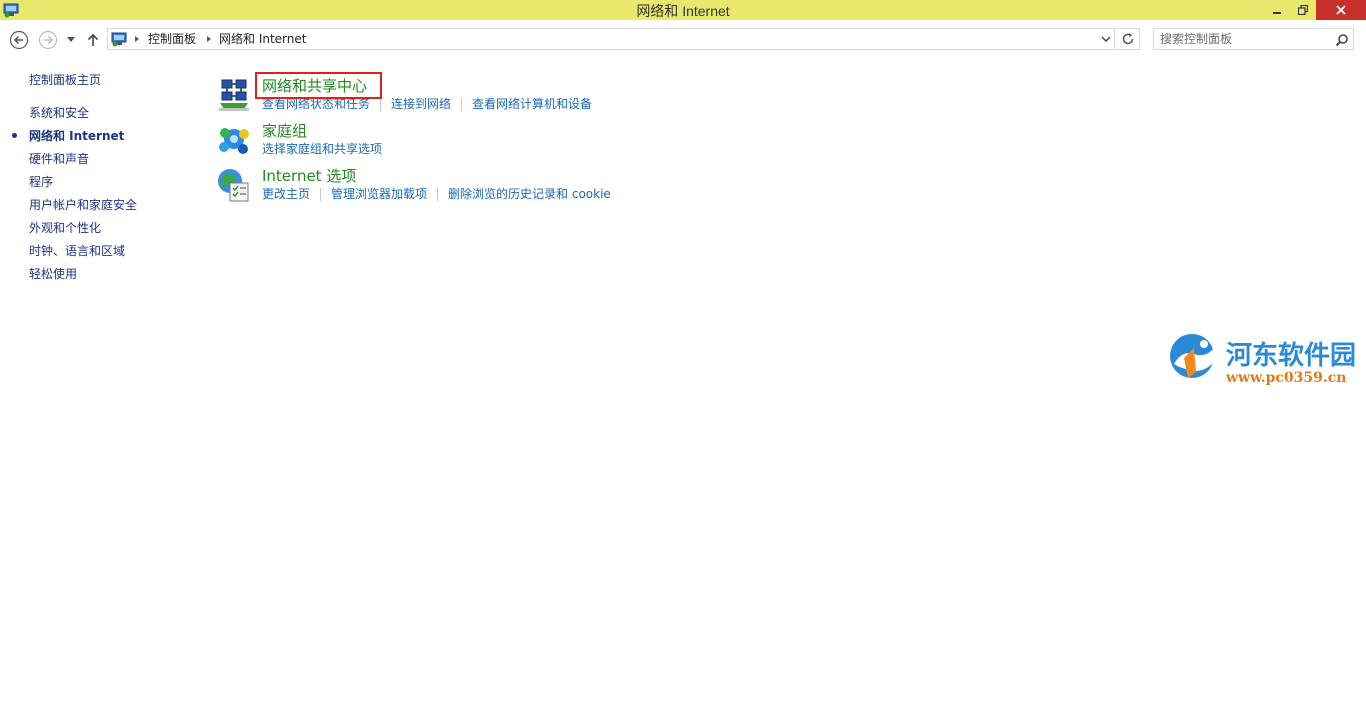 This screenshot has width=1366, height=726. I want to click on sidebar-item-appearance: 外观和个性化, so click(65, 228).